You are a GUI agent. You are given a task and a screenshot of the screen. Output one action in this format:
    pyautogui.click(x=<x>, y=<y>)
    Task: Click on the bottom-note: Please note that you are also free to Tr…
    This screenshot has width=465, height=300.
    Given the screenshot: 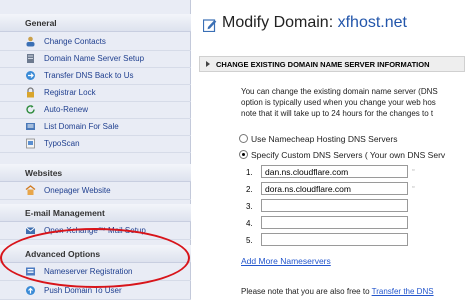 What is the action you would take?
    pyautogui.click(x=337, y=291)
    